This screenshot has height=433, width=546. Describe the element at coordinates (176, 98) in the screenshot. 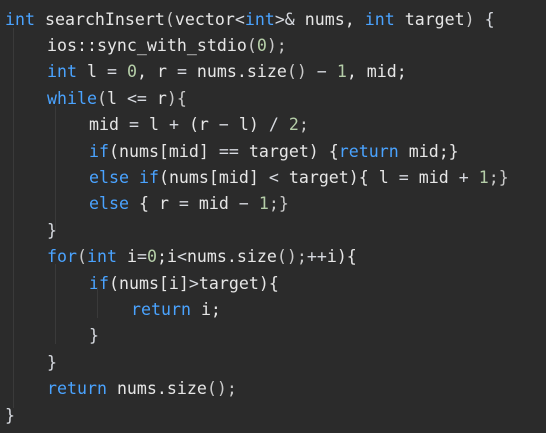

I see `code-token: ){` at that location.